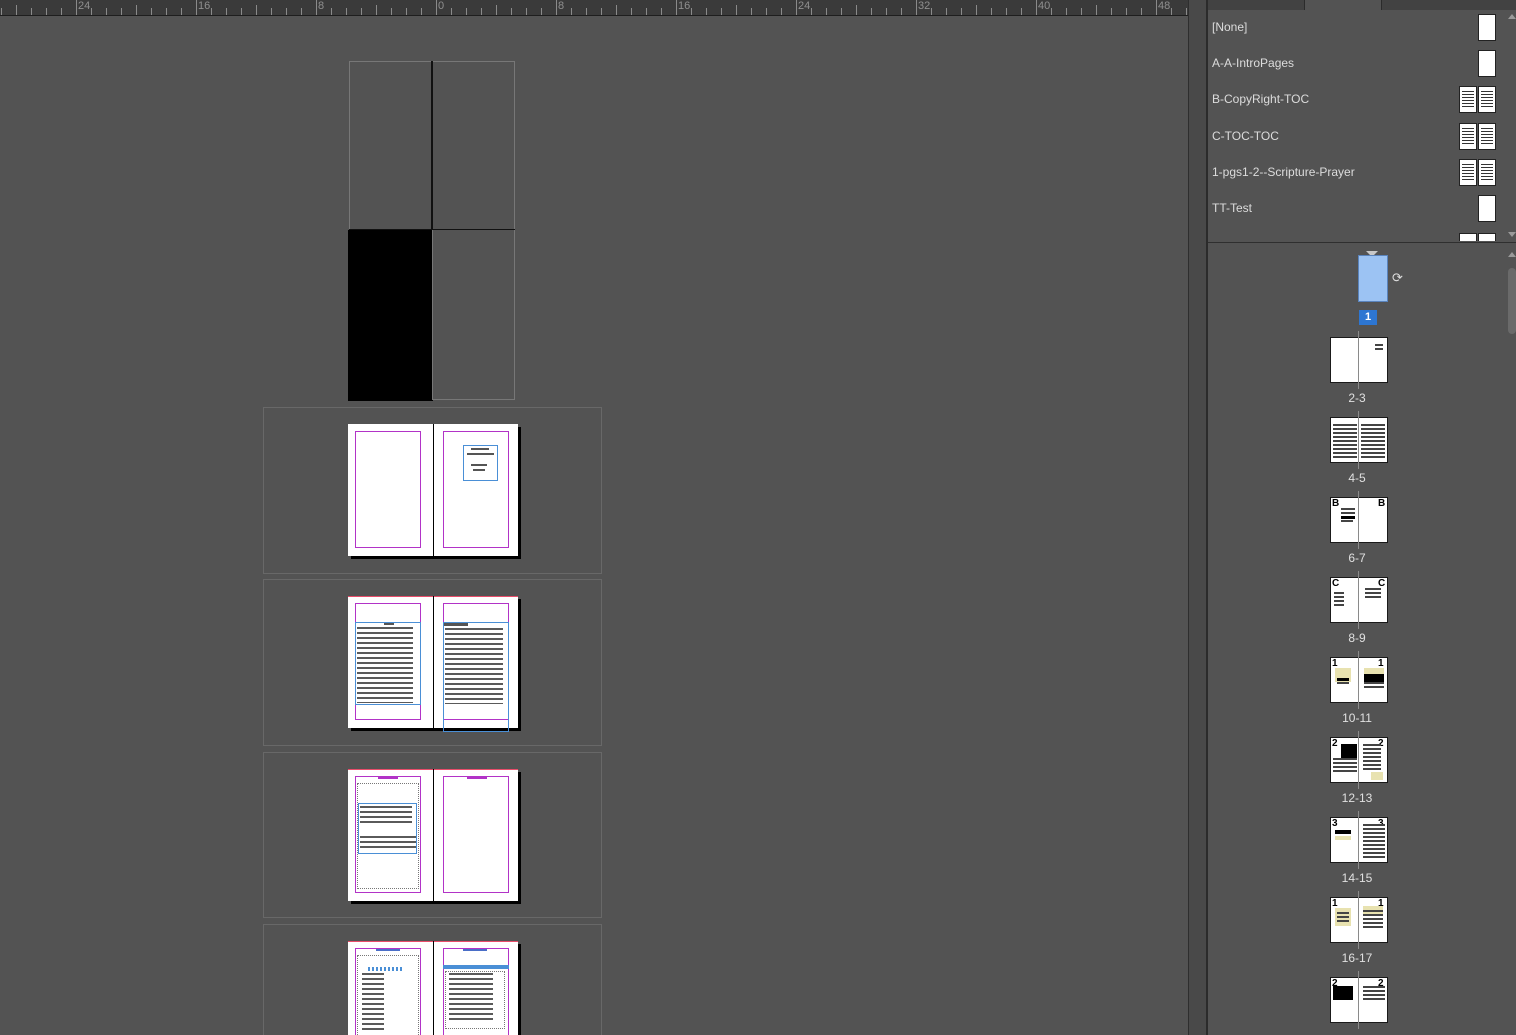 This screenshot has width=1516, height=1035. What do you see at coordinates (1197, 517) in the screenshot?
I see `panel-divider` at bounding box center [1197, 517].